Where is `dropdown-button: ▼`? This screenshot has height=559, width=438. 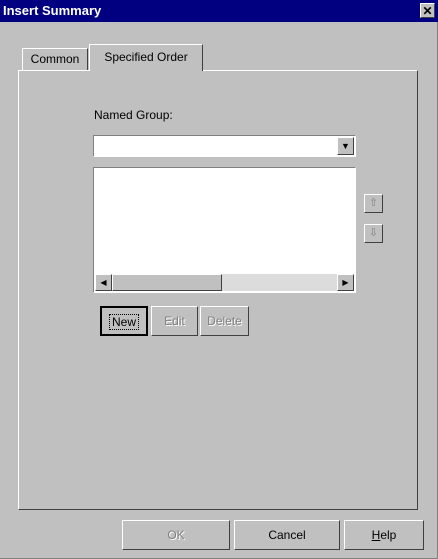
dropdown-button: ▼ is located at coordinates (345, 146).